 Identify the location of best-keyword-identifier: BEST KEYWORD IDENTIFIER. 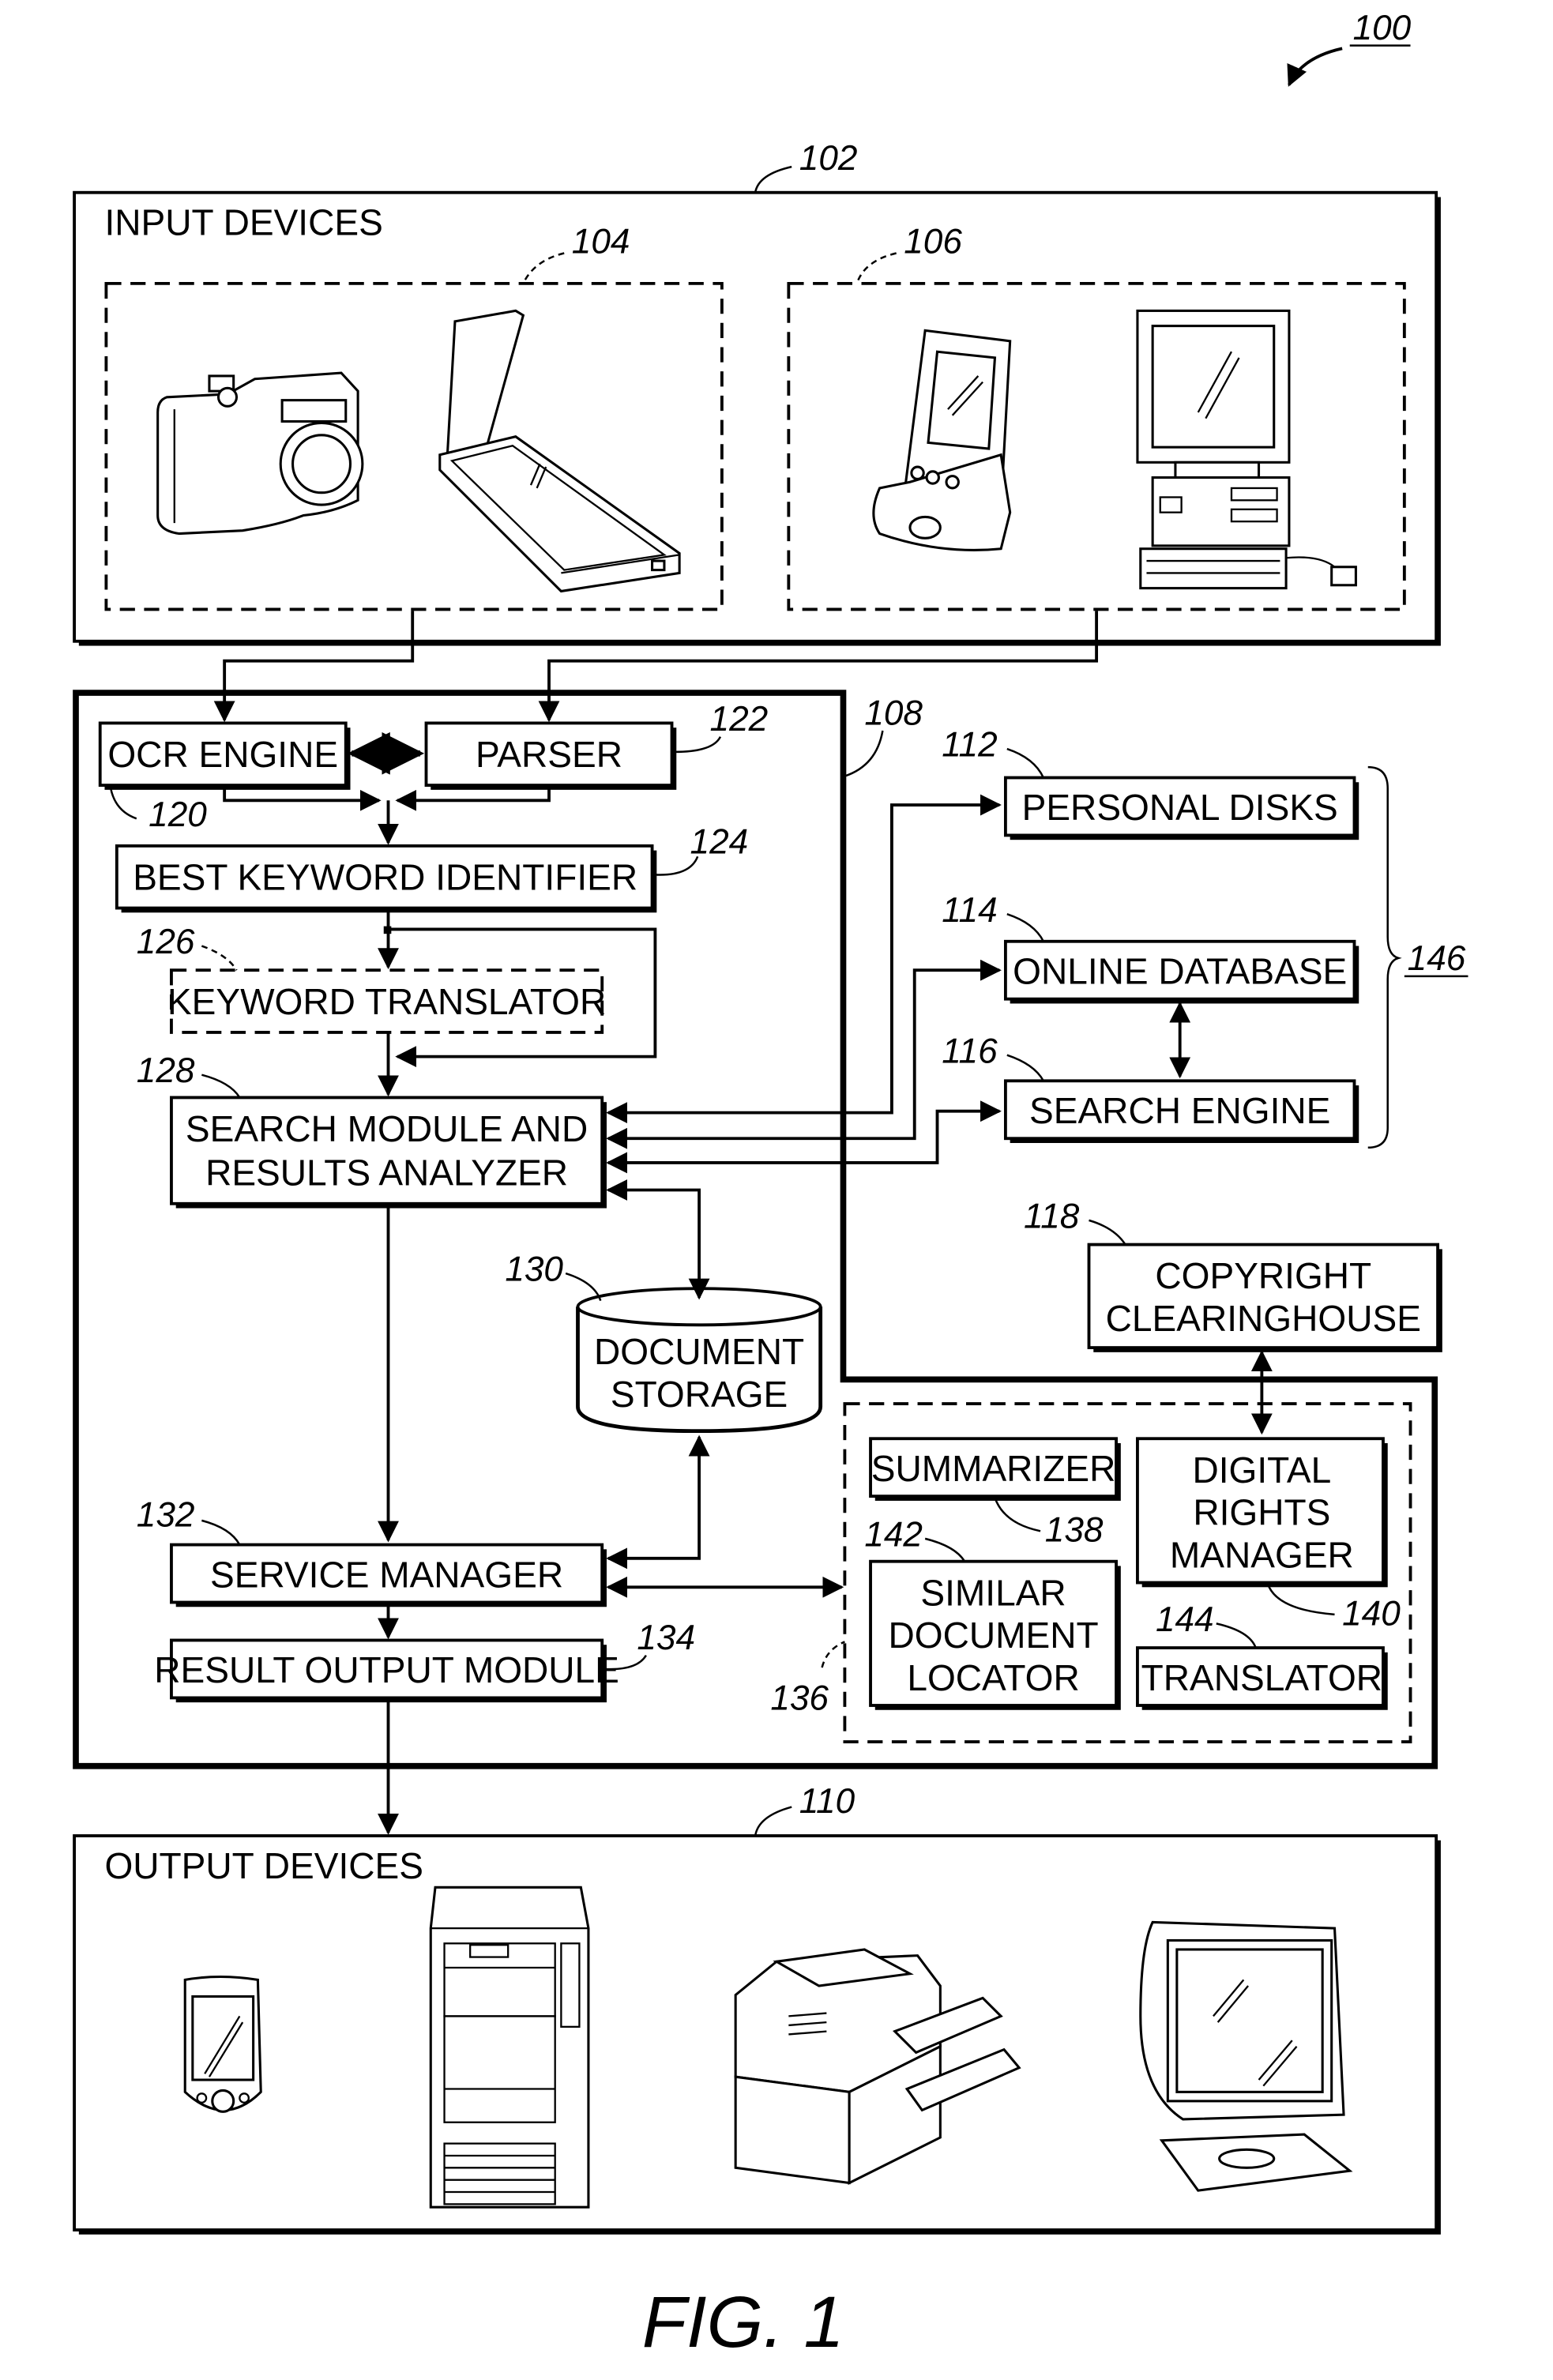
(386, 878).